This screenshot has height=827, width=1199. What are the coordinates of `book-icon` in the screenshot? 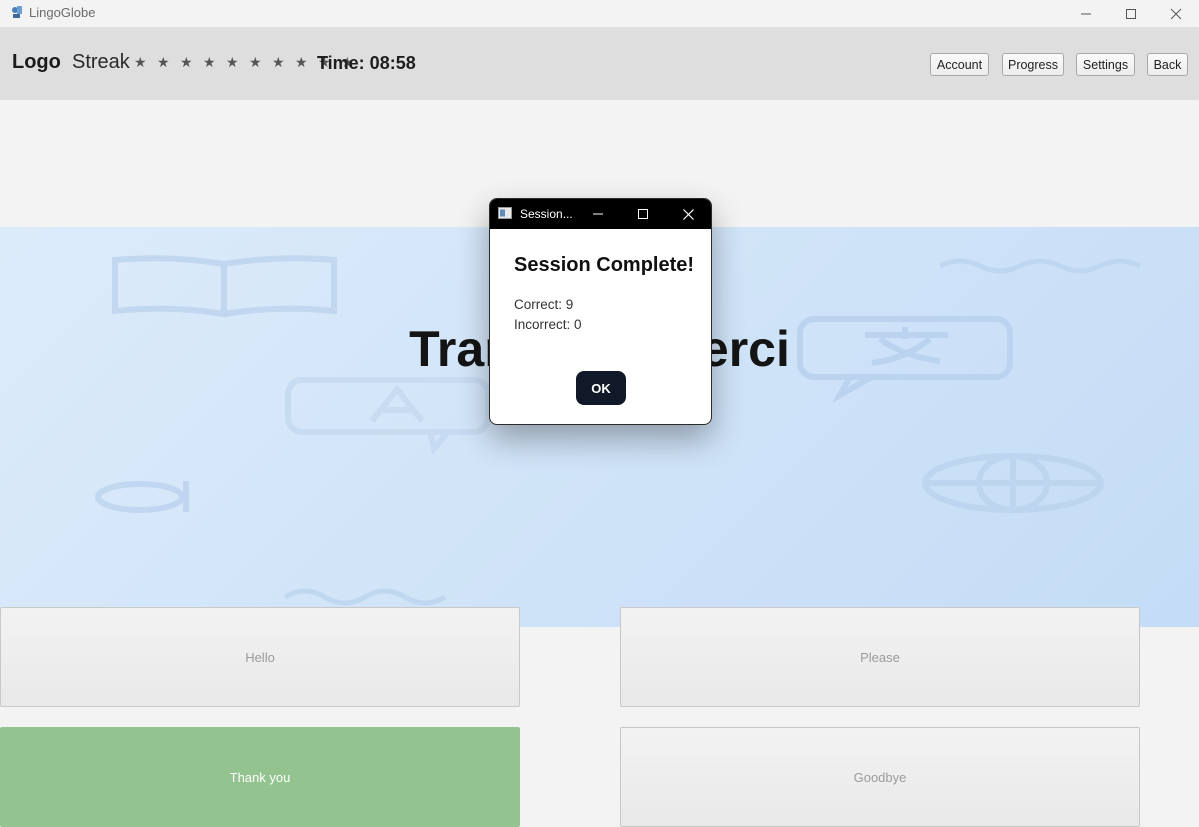 It's located at (224, 286).